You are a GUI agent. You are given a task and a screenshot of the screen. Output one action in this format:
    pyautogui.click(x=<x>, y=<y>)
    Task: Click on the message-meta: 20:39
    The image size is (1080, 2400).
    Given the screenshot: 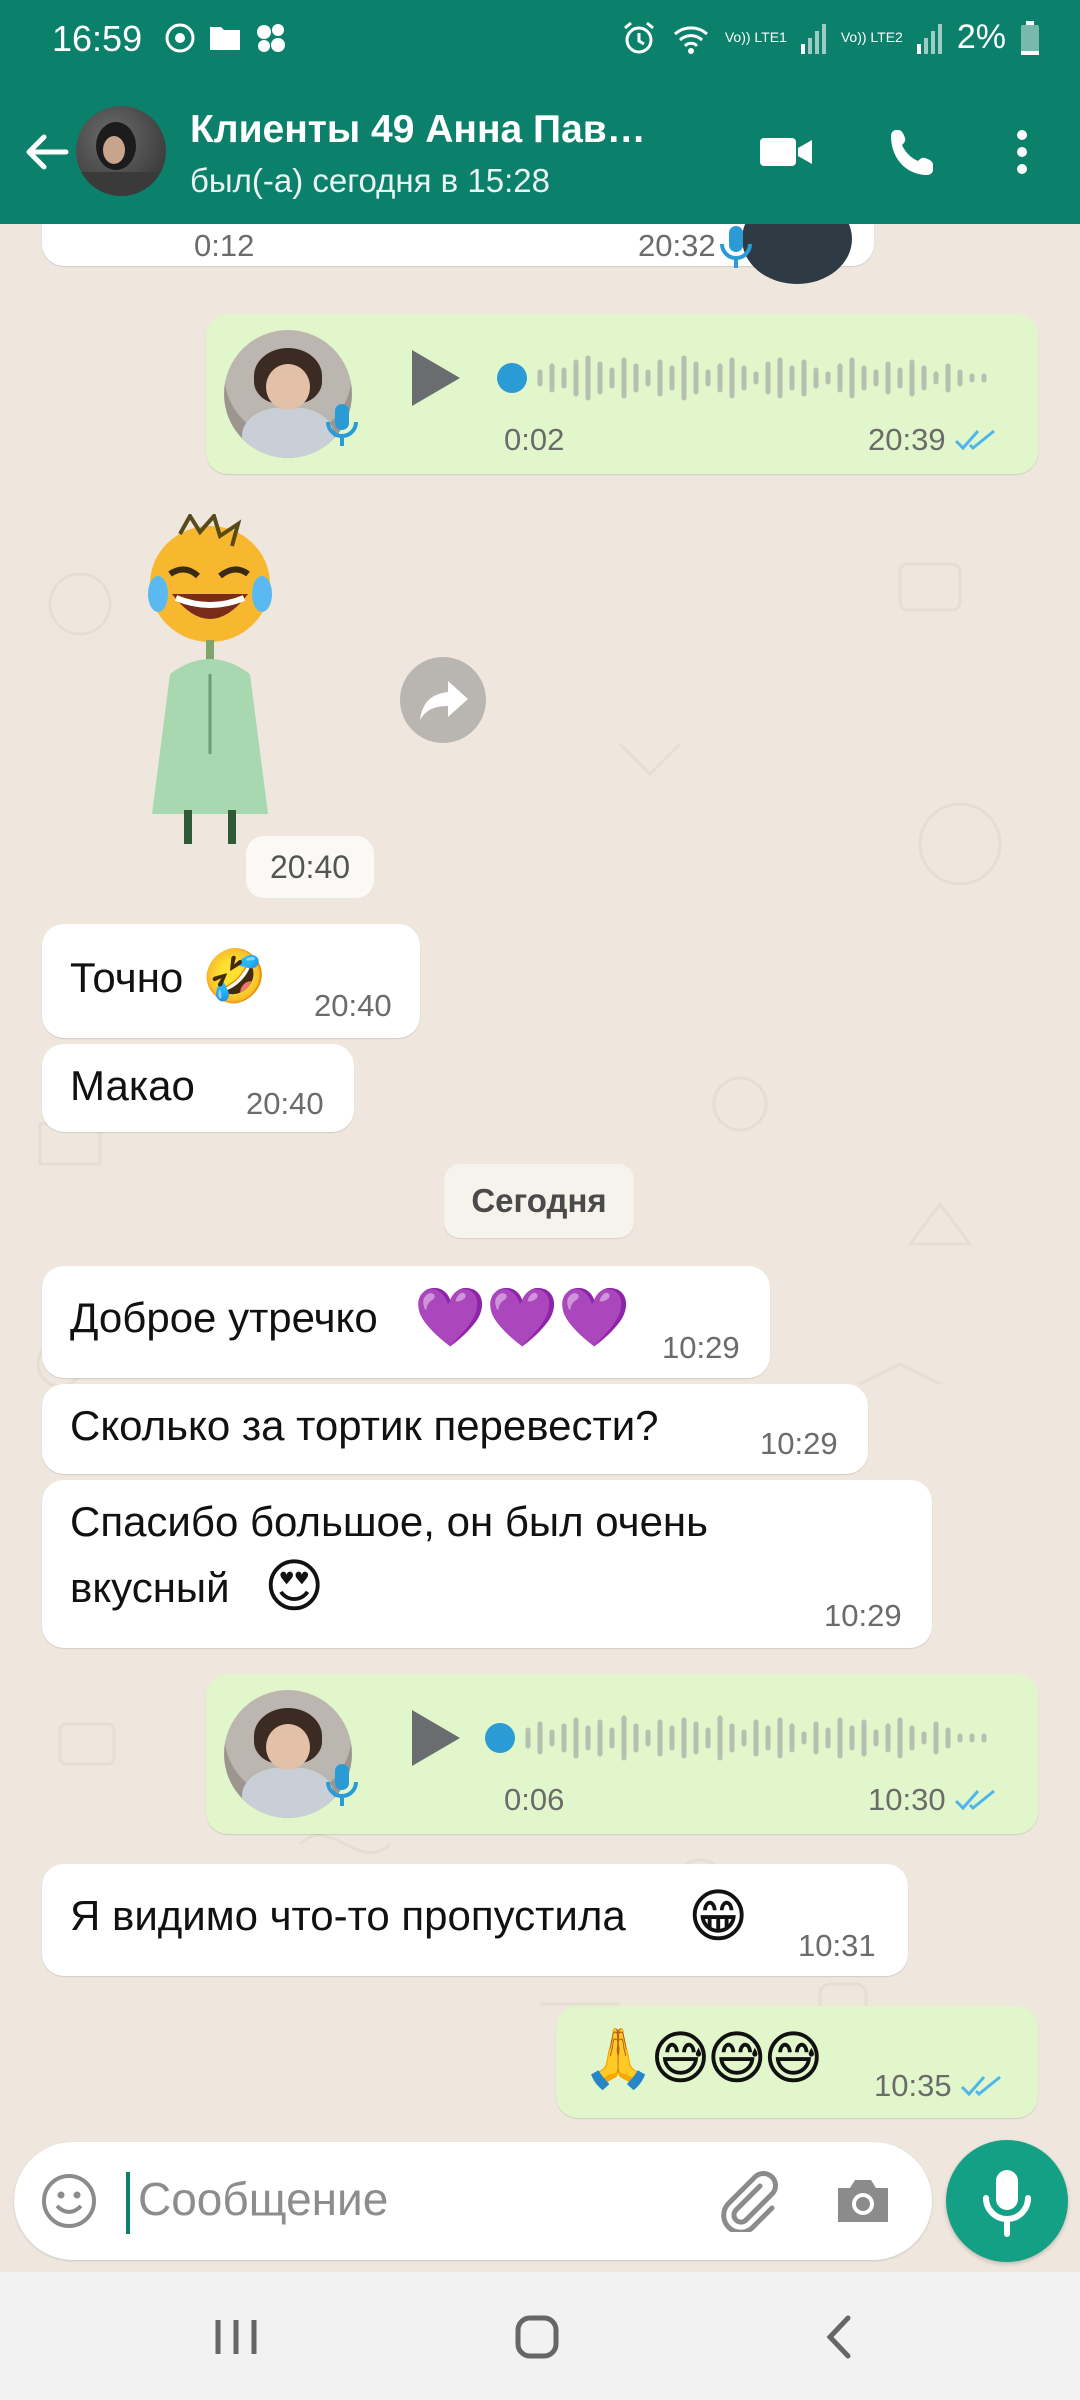 What is the action you would take?
    pyautogui.click(x=933, y=440)
    